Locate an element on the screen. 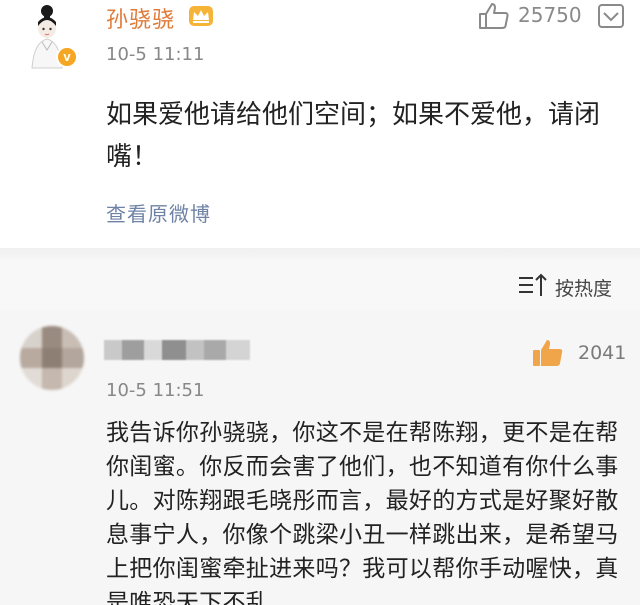  sort-icon is located at coordinates (534, 285).